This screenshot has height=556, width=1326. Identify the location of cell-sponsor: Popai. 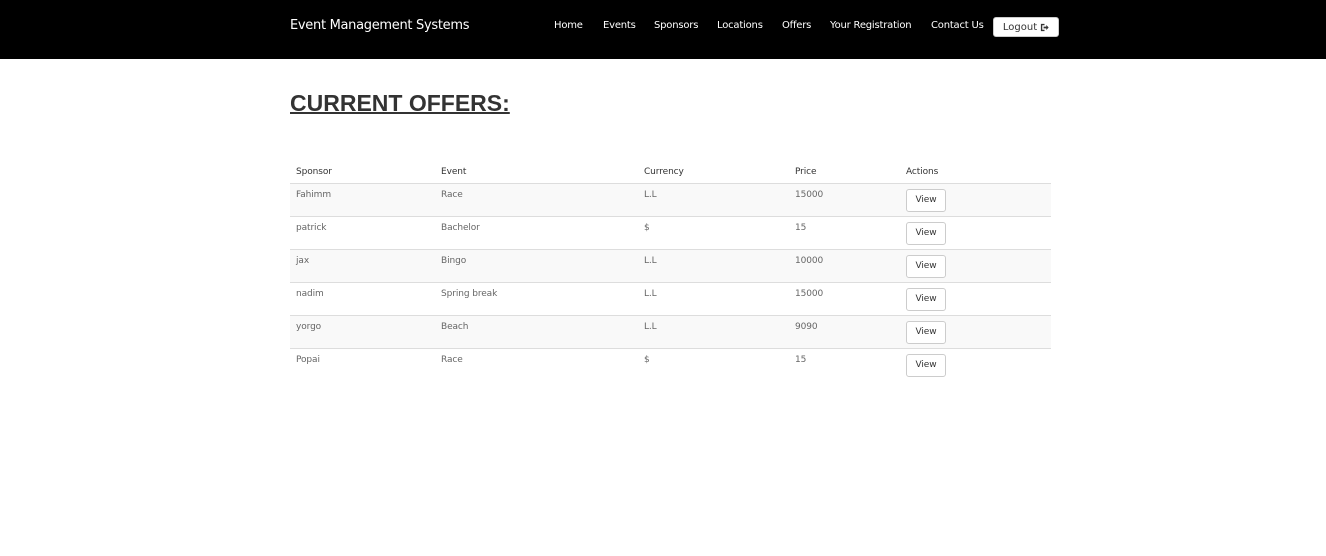
(308, 360).